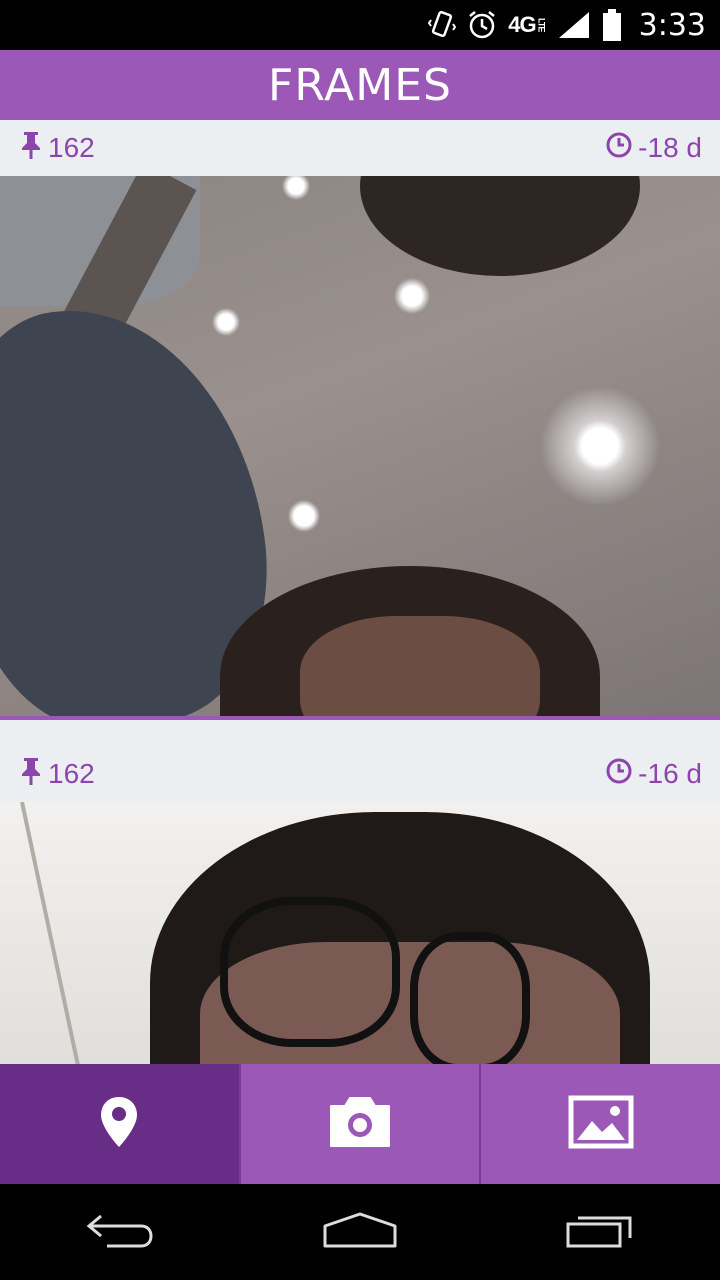 Image resolution: width=720 pixels, height=1280 pixels. I want to click on back-button, so click(120, 1232).